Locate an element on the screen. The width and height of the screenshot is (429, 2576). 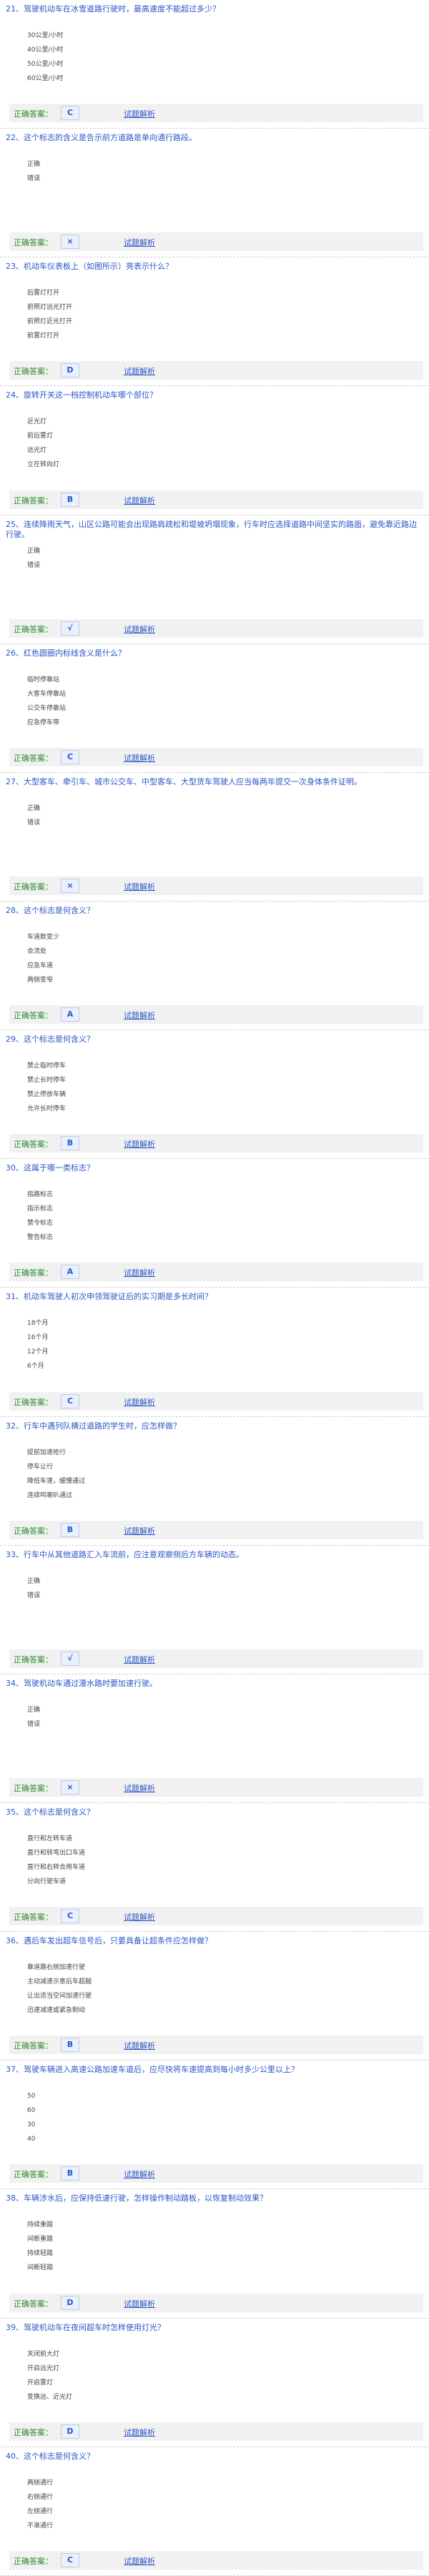
option-item: 前照灯近光打开 is located at coordinates (49, 322).